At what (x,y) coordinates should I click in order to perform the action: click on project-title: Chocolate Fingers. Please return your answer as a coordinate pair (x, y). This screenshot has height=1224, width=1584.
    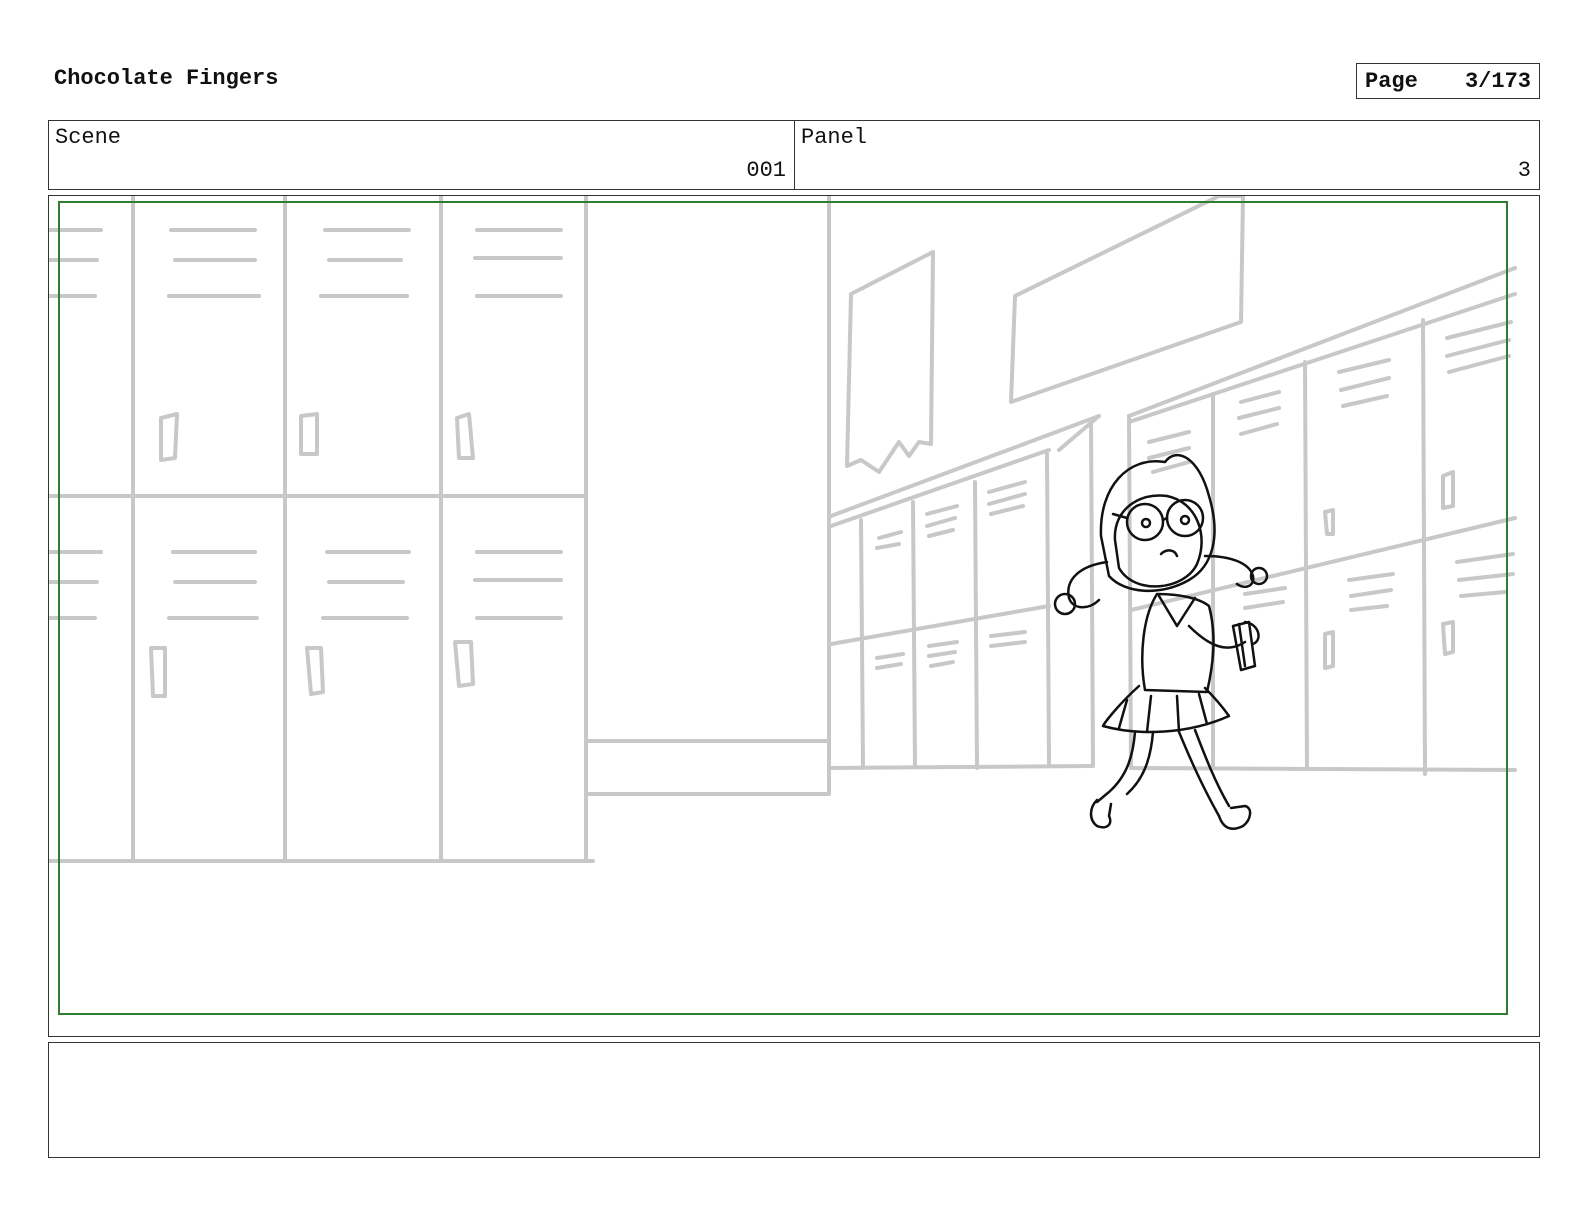
    Looking at the image, I should click on (166, 78).